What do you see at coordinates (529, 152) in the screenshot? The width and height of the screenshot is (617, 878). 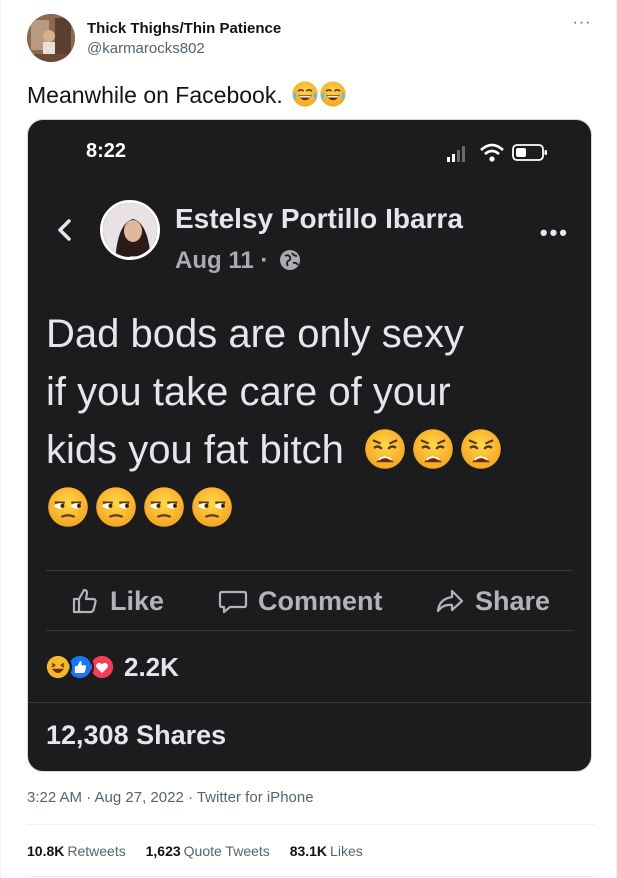 I see `battery-icon` at bounding box center [529, 152].